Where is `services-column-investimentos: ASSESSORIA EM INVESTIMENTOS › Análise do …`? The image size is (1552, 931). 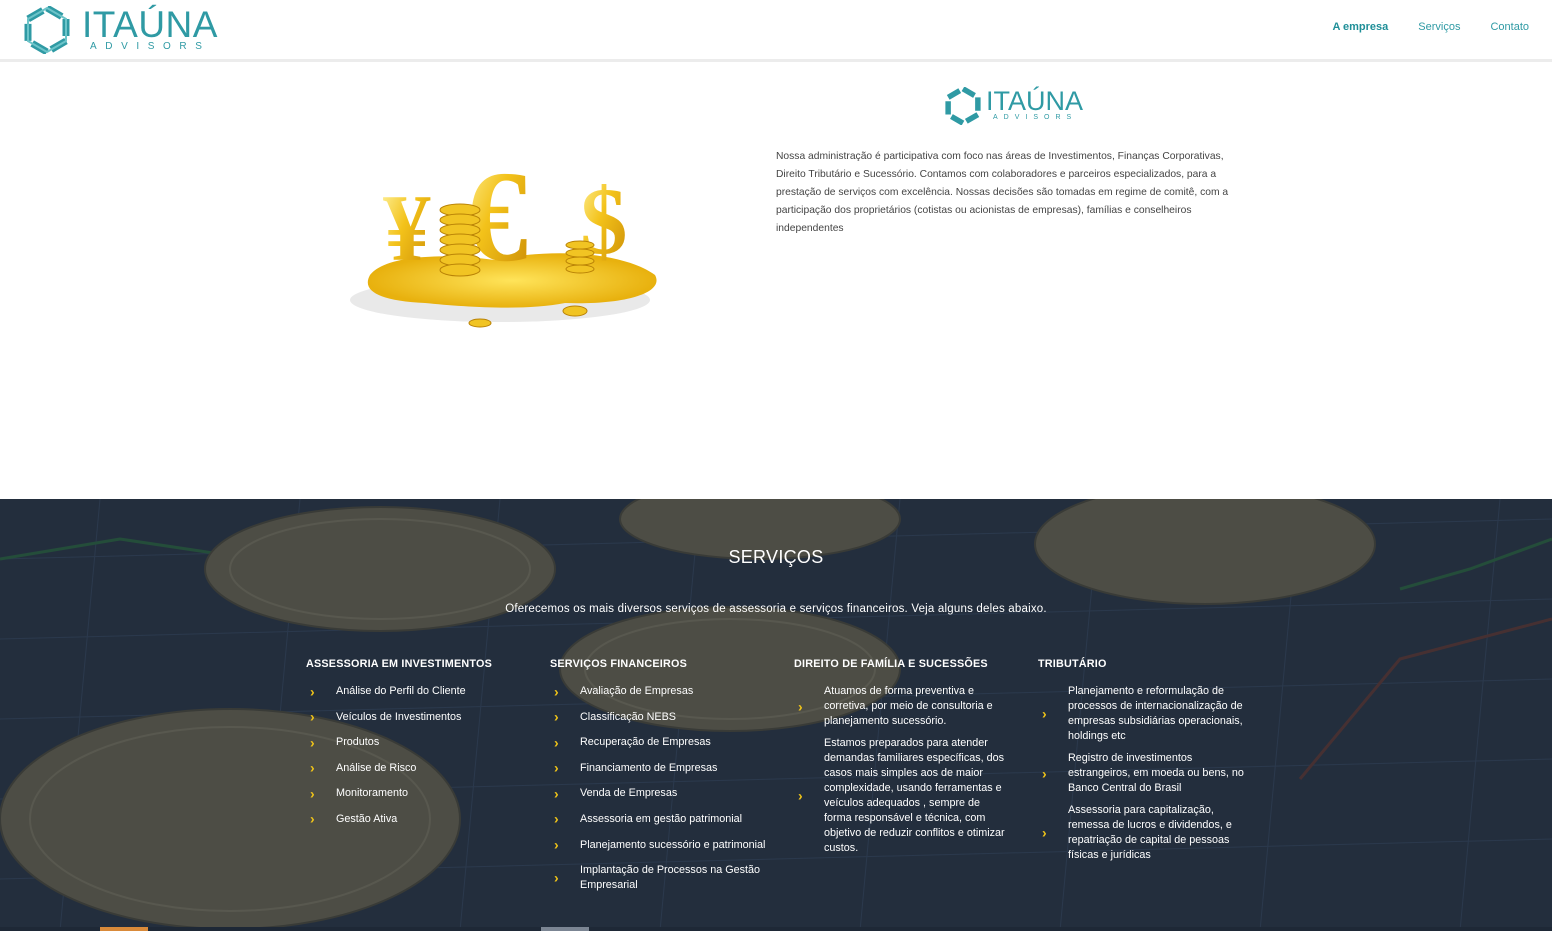
services-column-investimentos: ASSESSORIA EM INVESTIMENTOS › Análise do … is located at coordinates (421, 748).